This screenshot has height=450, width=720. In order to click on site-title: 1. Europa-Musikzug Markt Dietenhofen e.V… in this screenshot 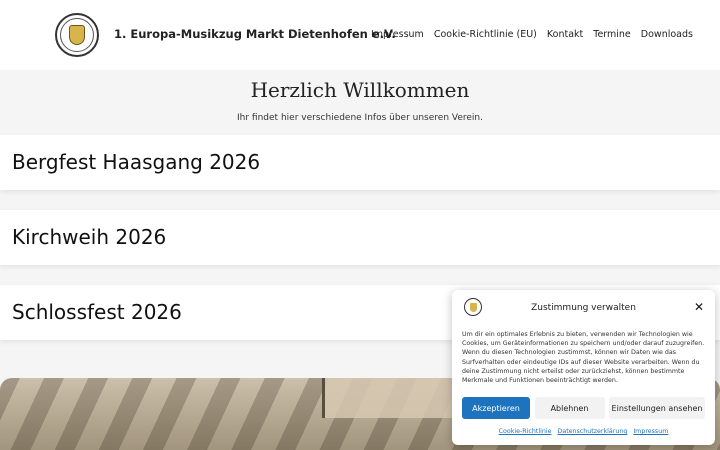, I will do `click(255, 34)`.